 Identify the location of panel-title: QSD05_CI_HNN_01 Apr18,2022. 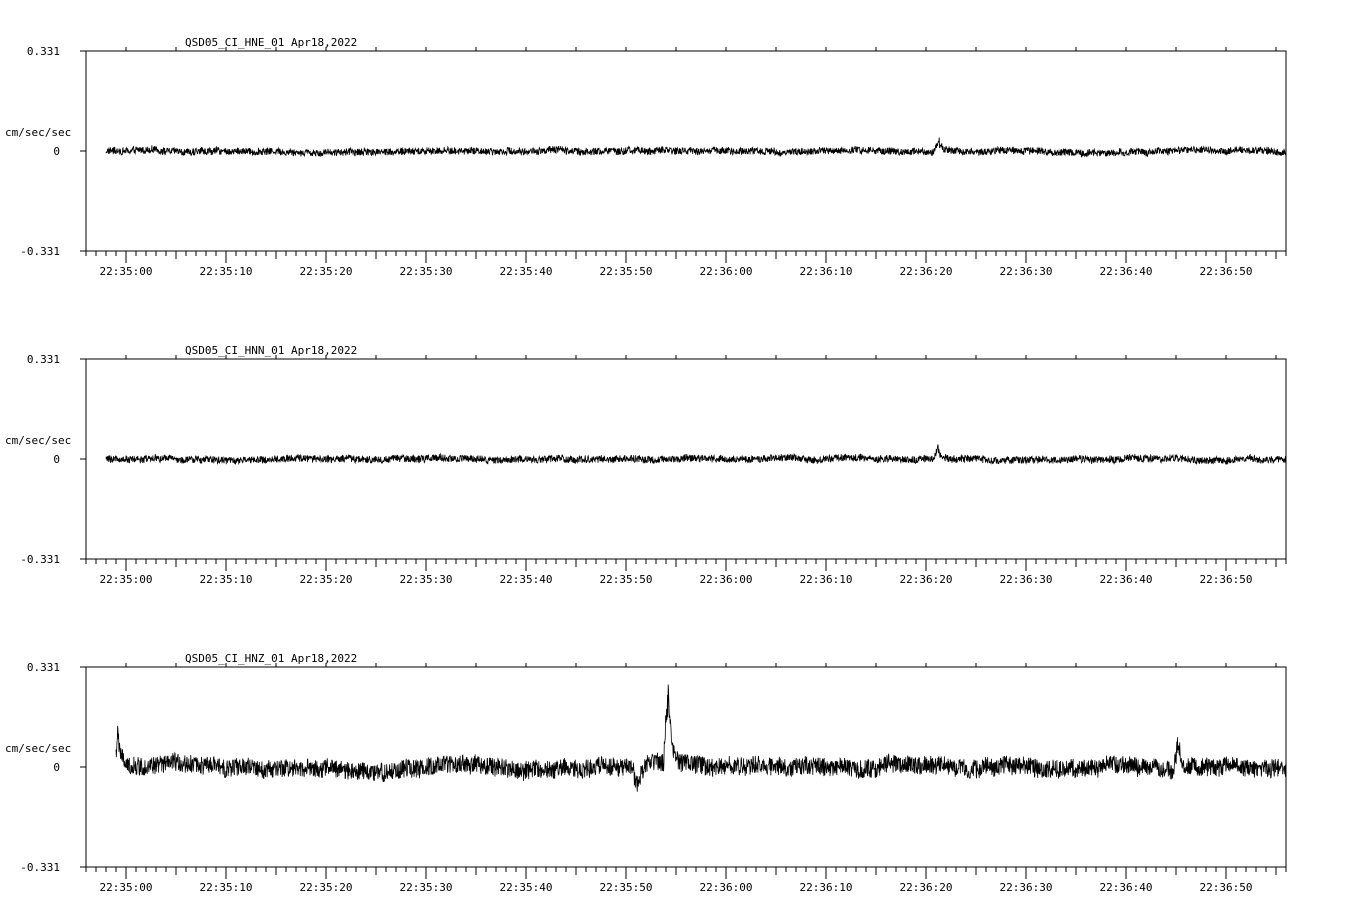
(271, 350).